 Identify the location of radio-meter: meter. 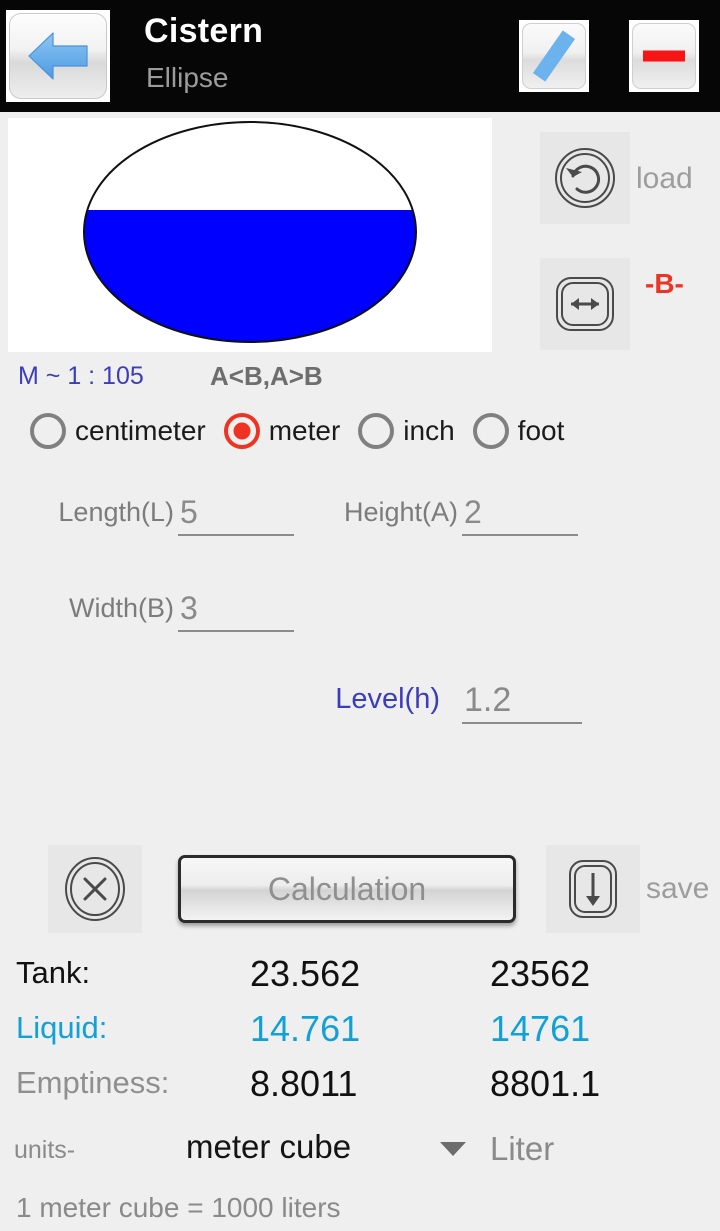
(282, 431).